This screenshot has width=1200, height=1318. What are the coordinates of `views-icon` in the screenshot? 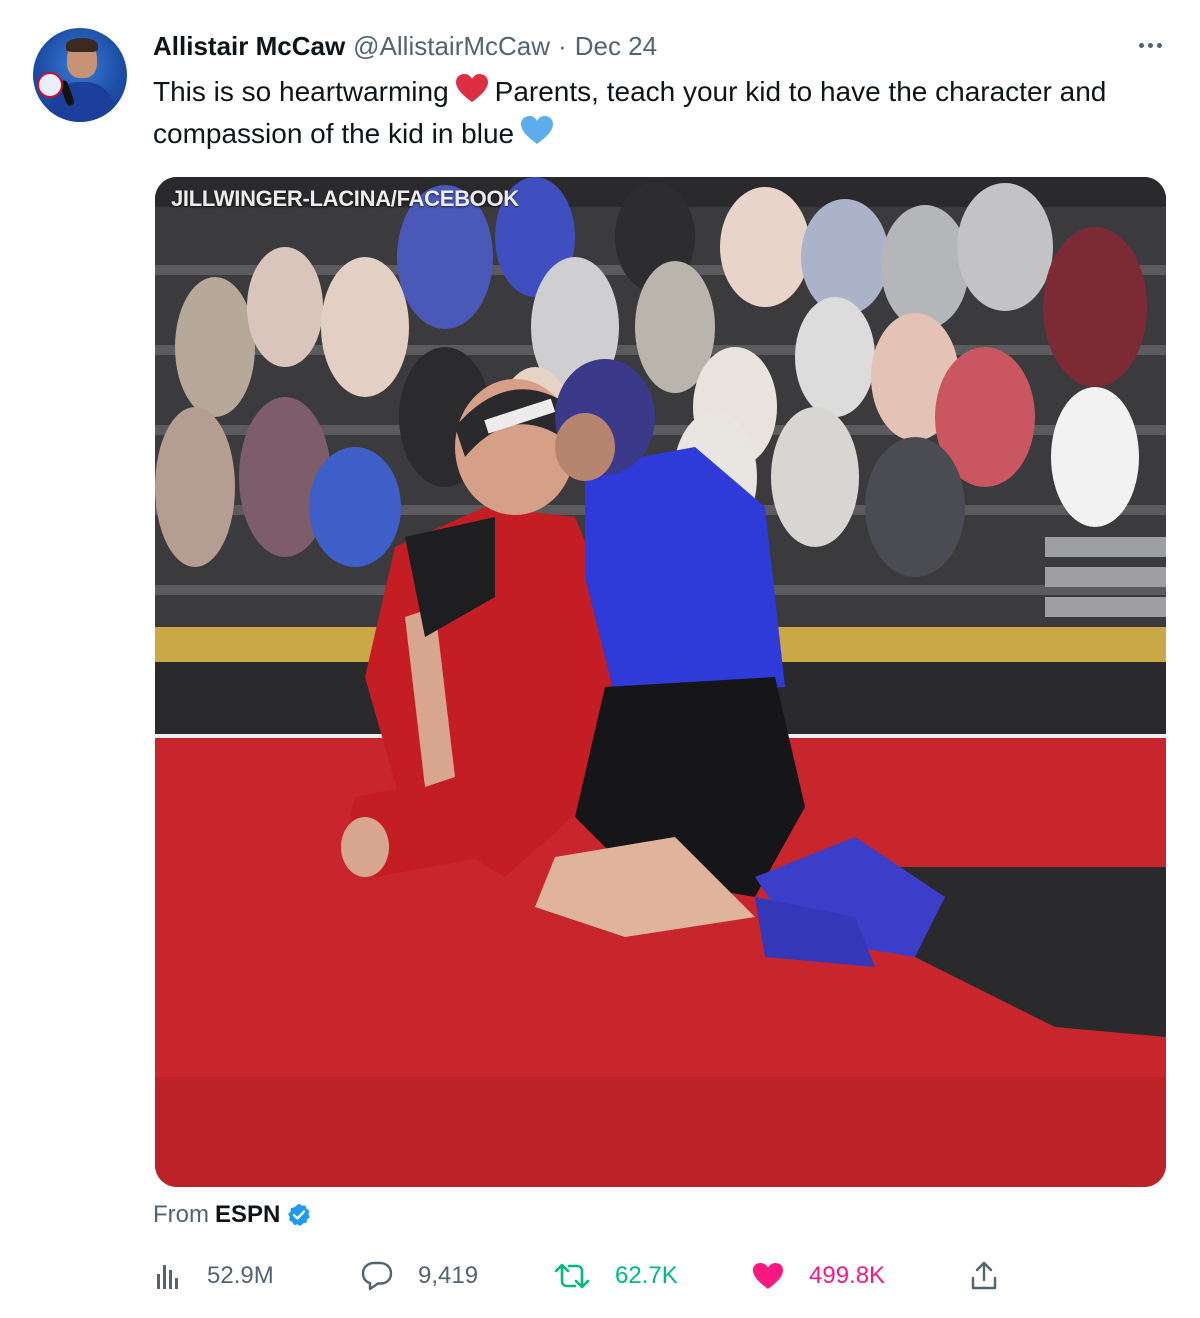 It's located at (168, 1276).